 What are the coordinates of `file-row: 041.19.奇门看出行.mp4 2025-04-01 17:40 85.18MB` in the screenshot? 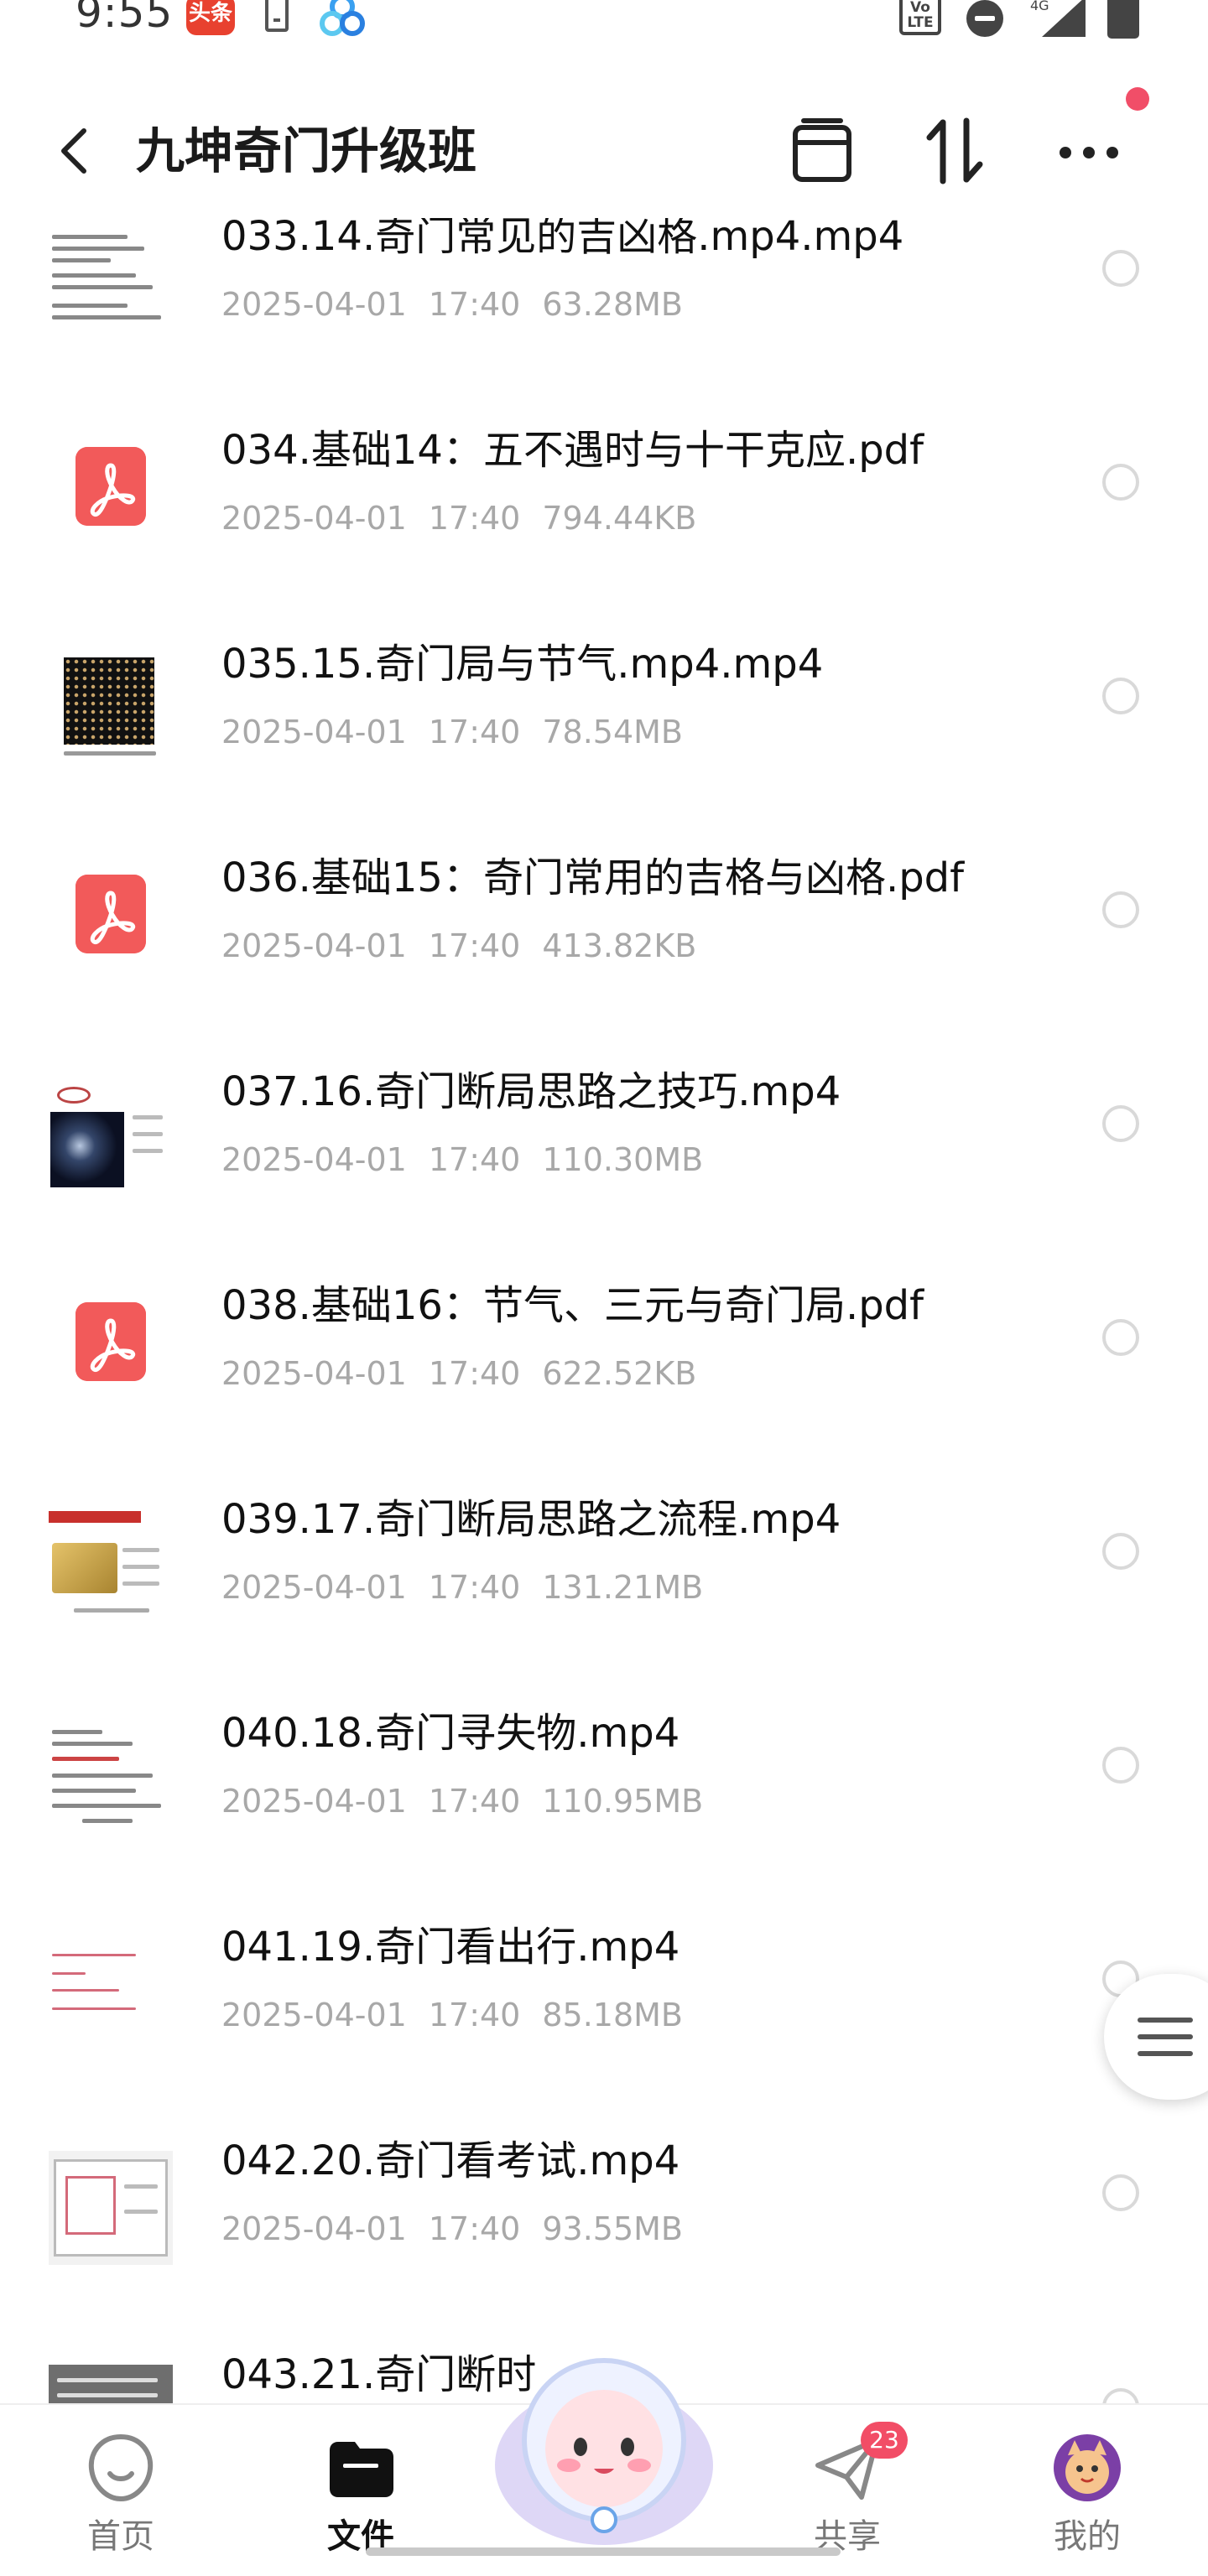 It's located at (604, 2019).